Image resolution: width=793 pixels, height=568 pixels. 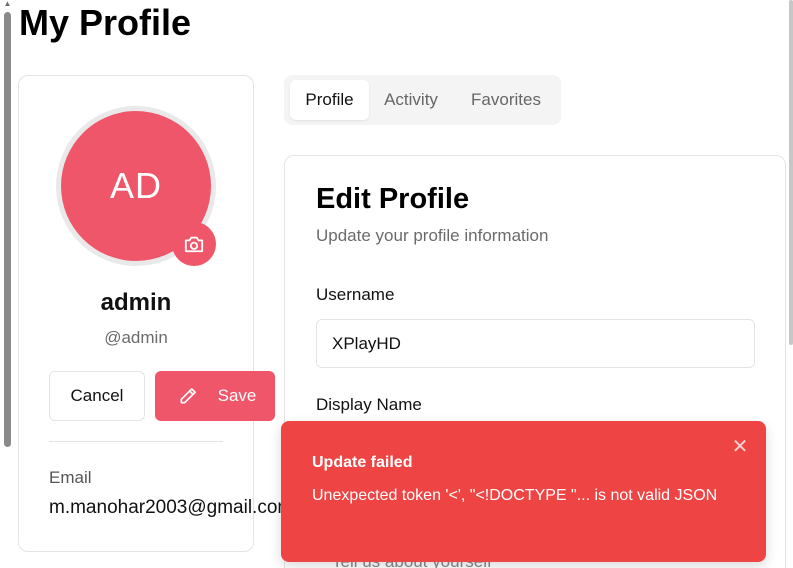 What do you see at coordinates (369, 404) in the screenshot?
I see `display-name-label: Display Name` at bounding box center [369, 404].